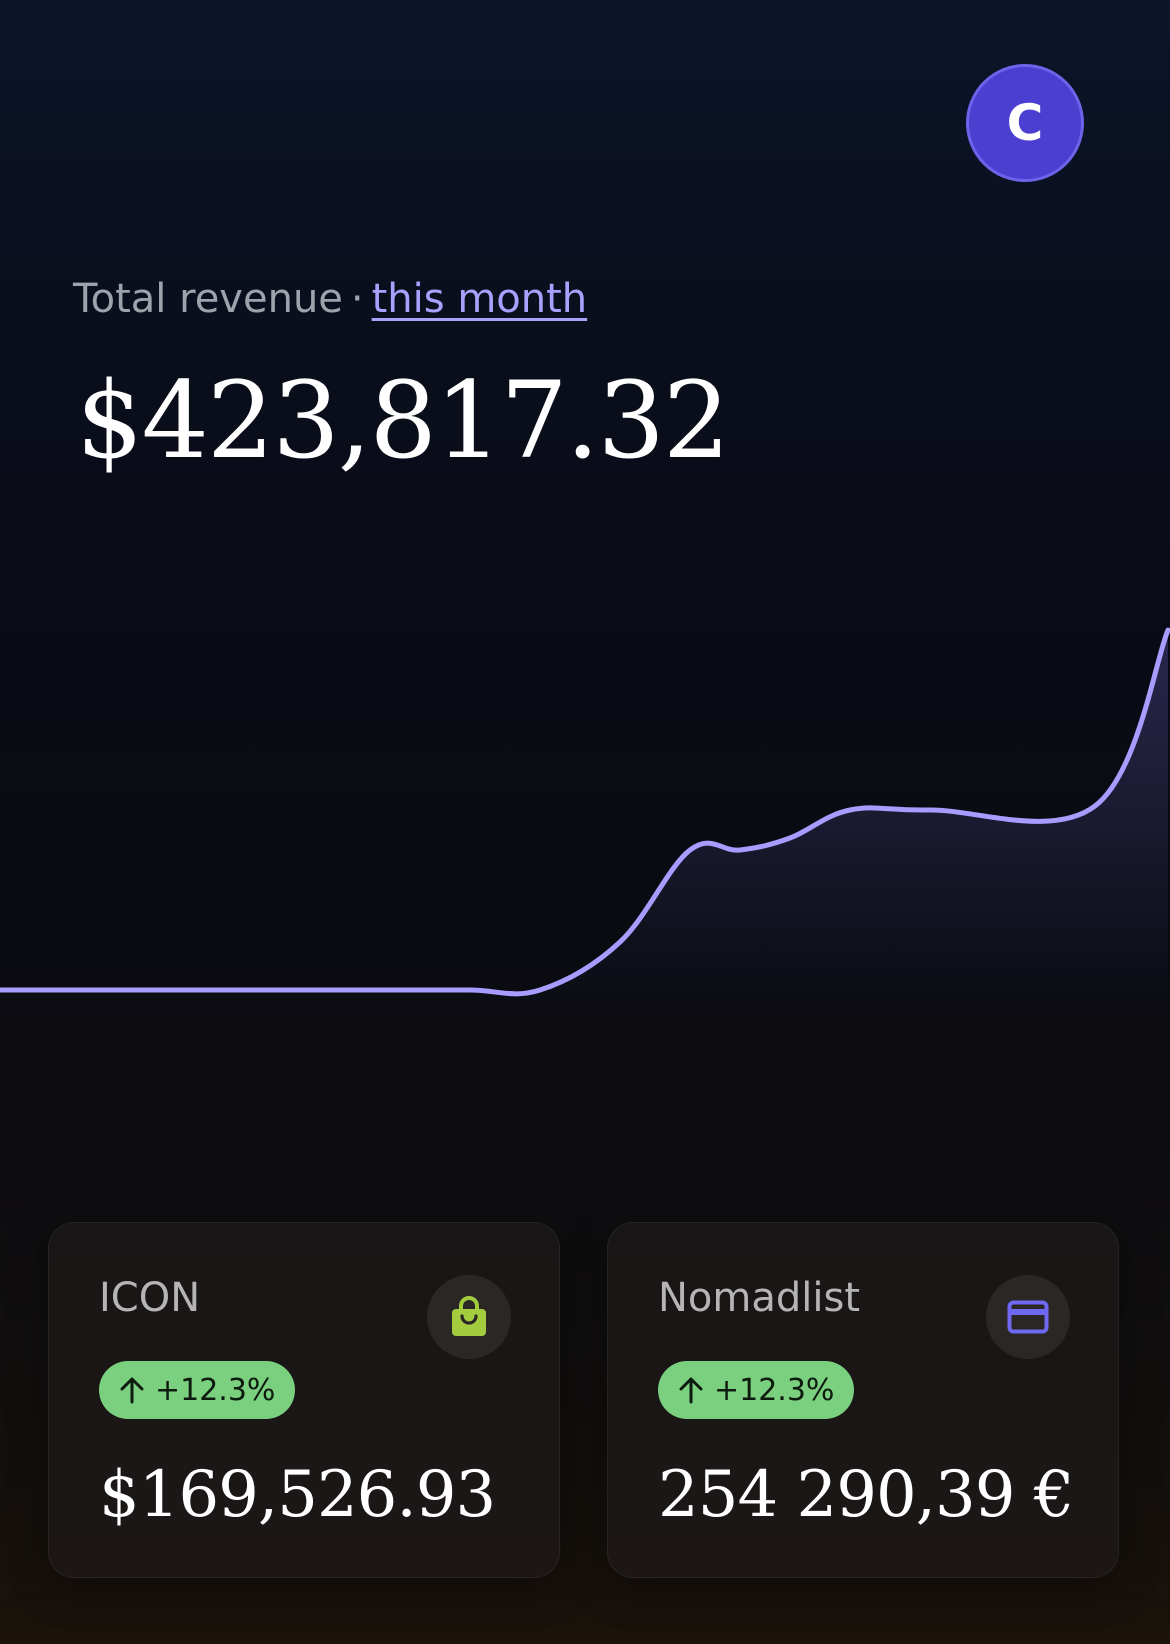 This screenshot has width=1170, height=1644. What do you see at coordinates (403, 420) in the screenshot?
I see `total-revenue-value: $423,817.32` at bounding box center [403, 420].